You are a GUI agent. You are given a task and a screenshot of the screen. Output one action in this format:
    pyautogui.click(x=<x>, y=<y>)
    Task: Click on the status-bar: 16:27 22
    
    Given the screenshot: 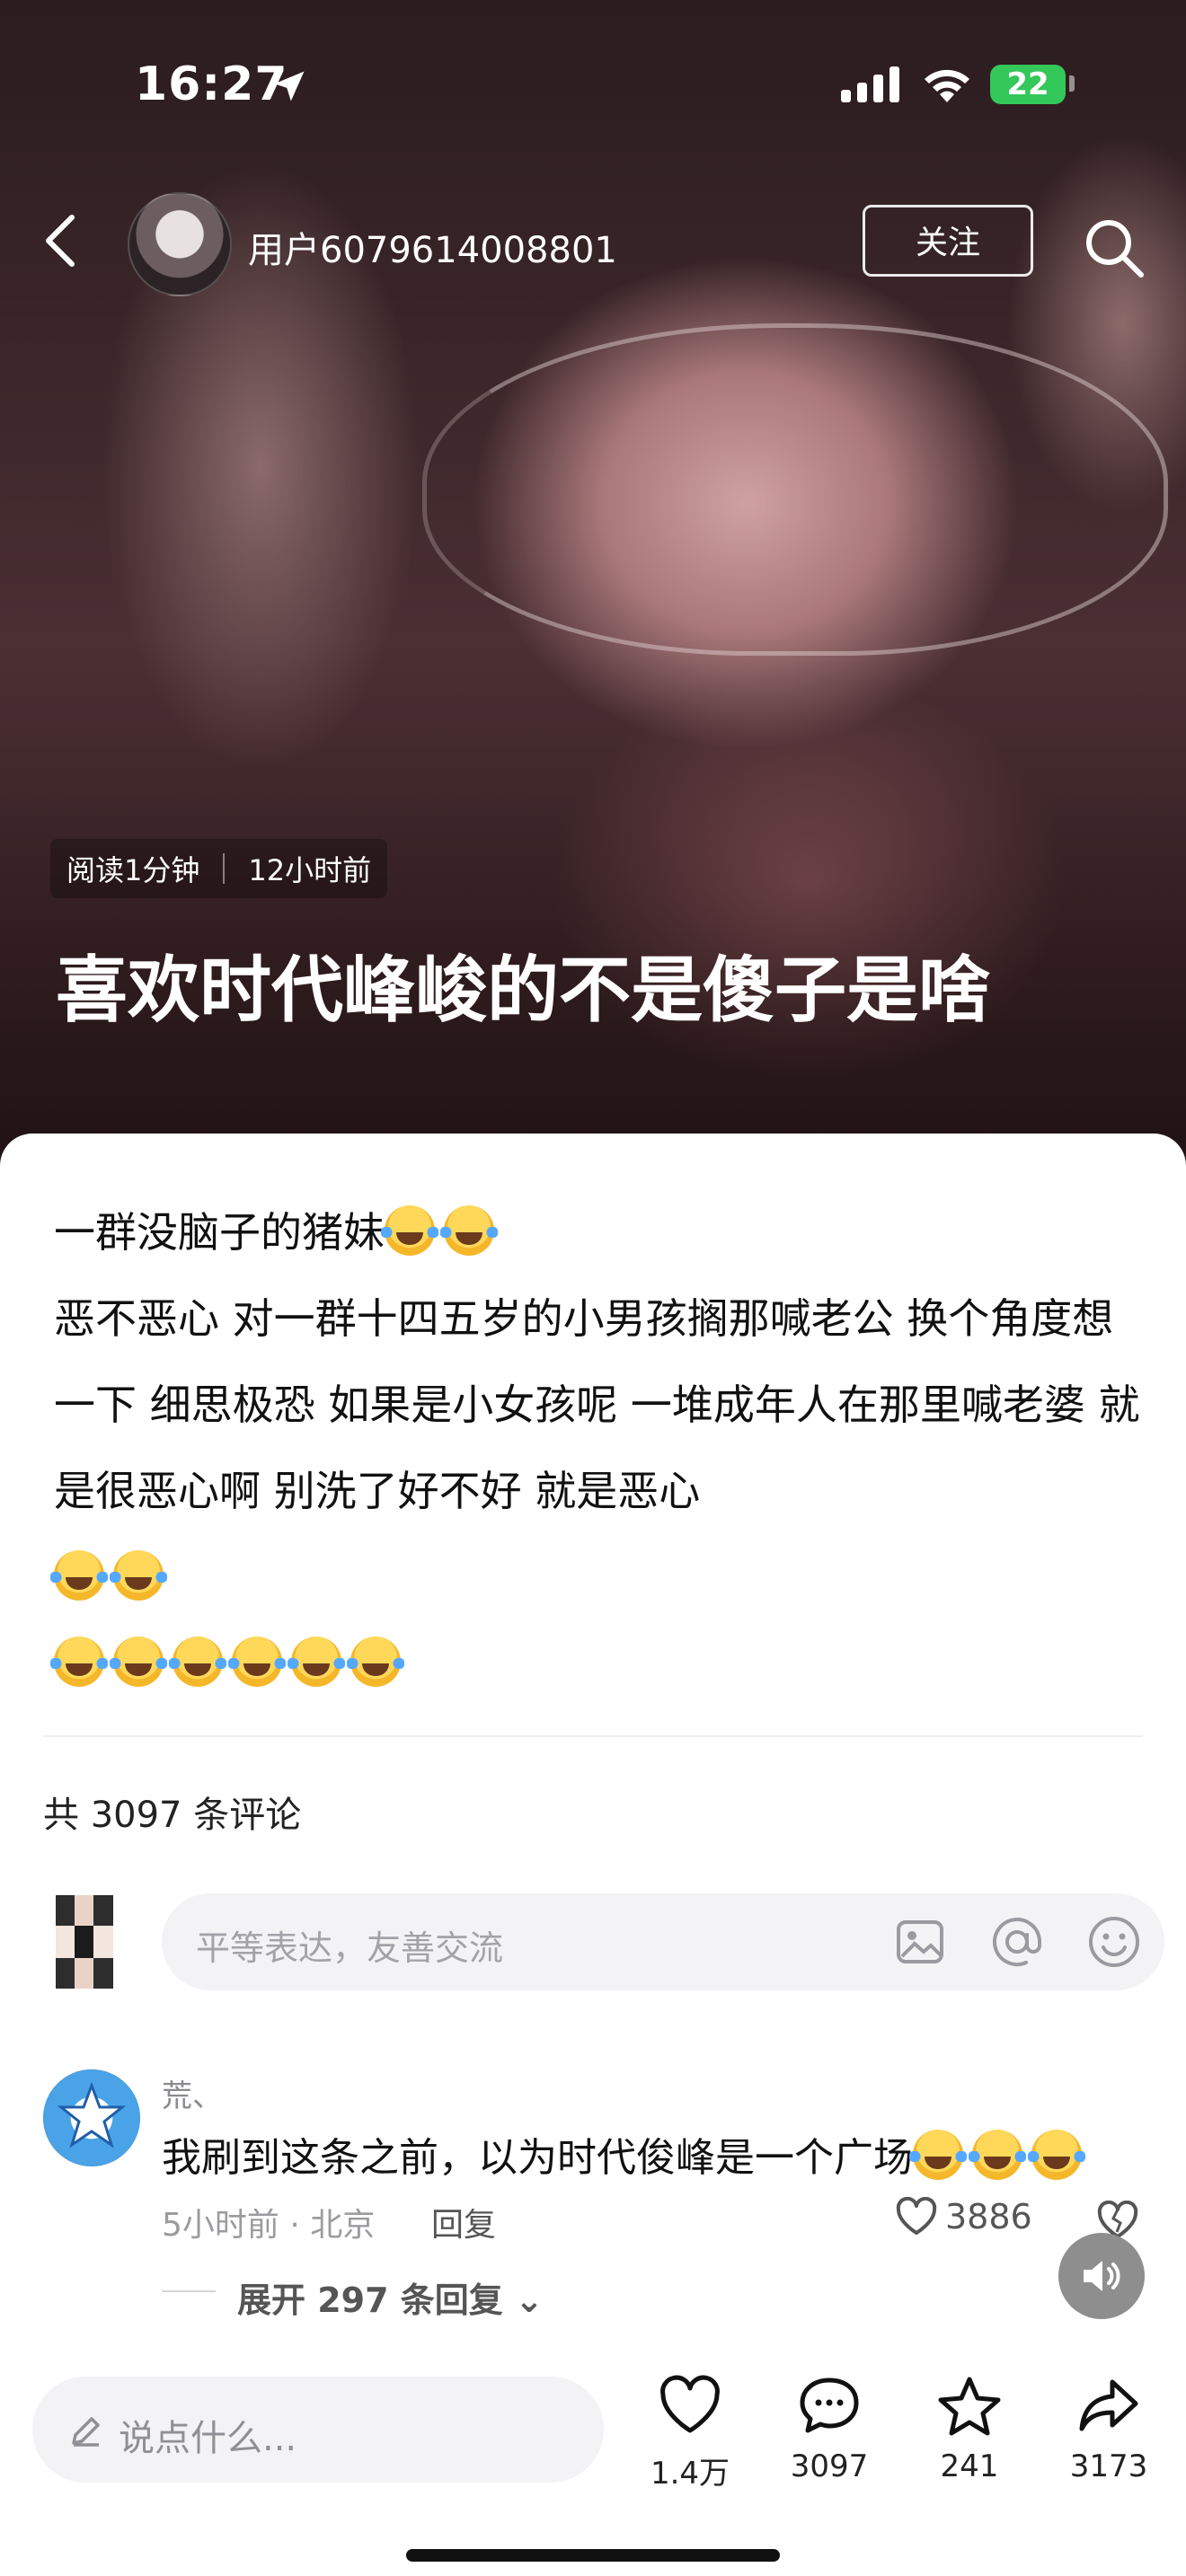 What is the action you would take?
    pyautogui.click(x=593, y=85)
    